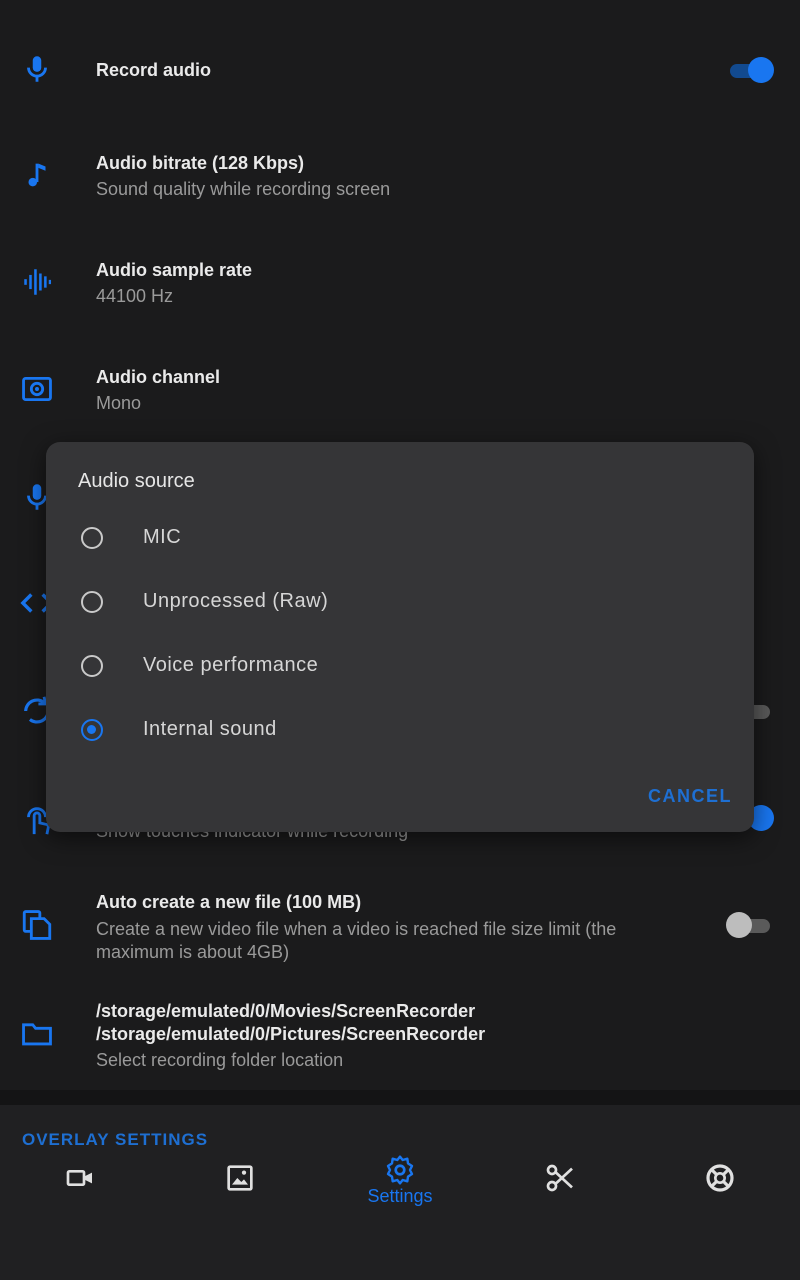  I want to click on setting-title: Audio sample rate, so click(174, 270).